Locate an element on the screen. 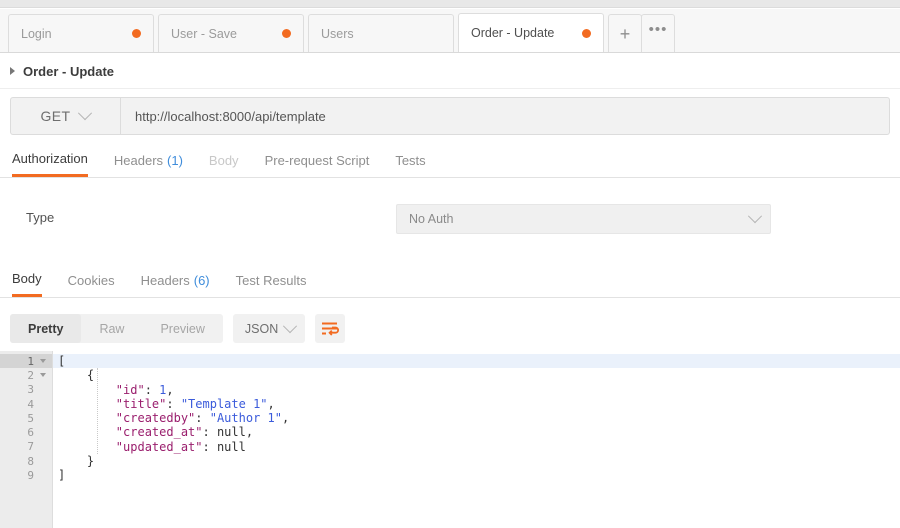 This screenshot has height=528, width=900. request-tab-label: Order - Update is located at coordinates (513, 33).